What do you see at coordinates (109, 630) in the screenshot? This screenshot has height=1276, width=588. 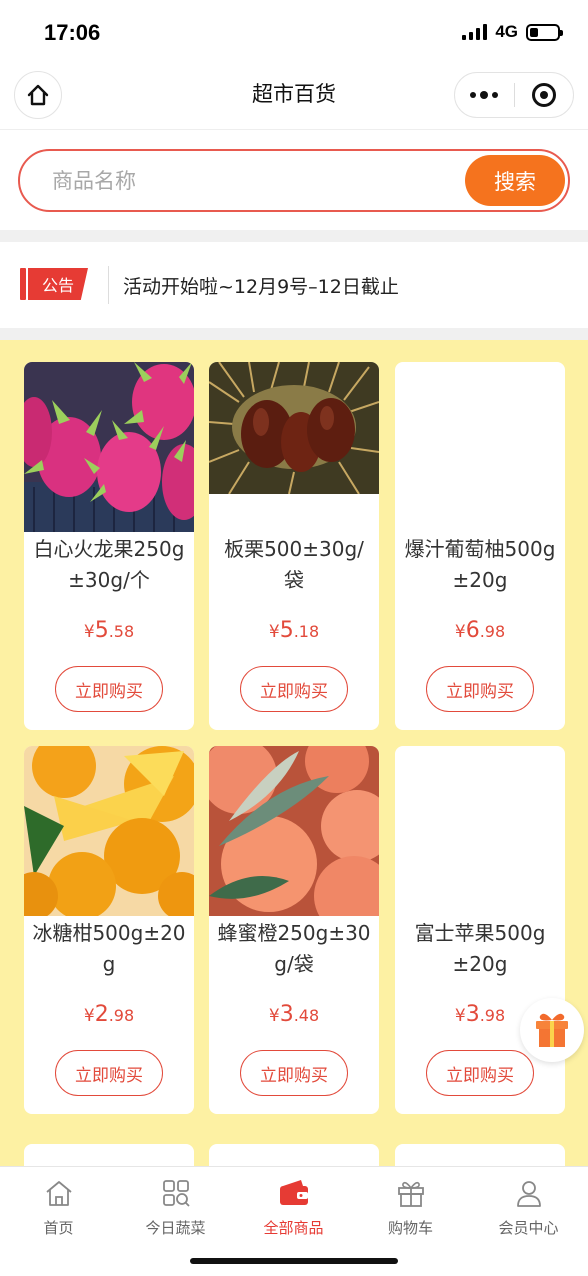 I see `product-price: ¥5.58` at bounding box center [109, 630].